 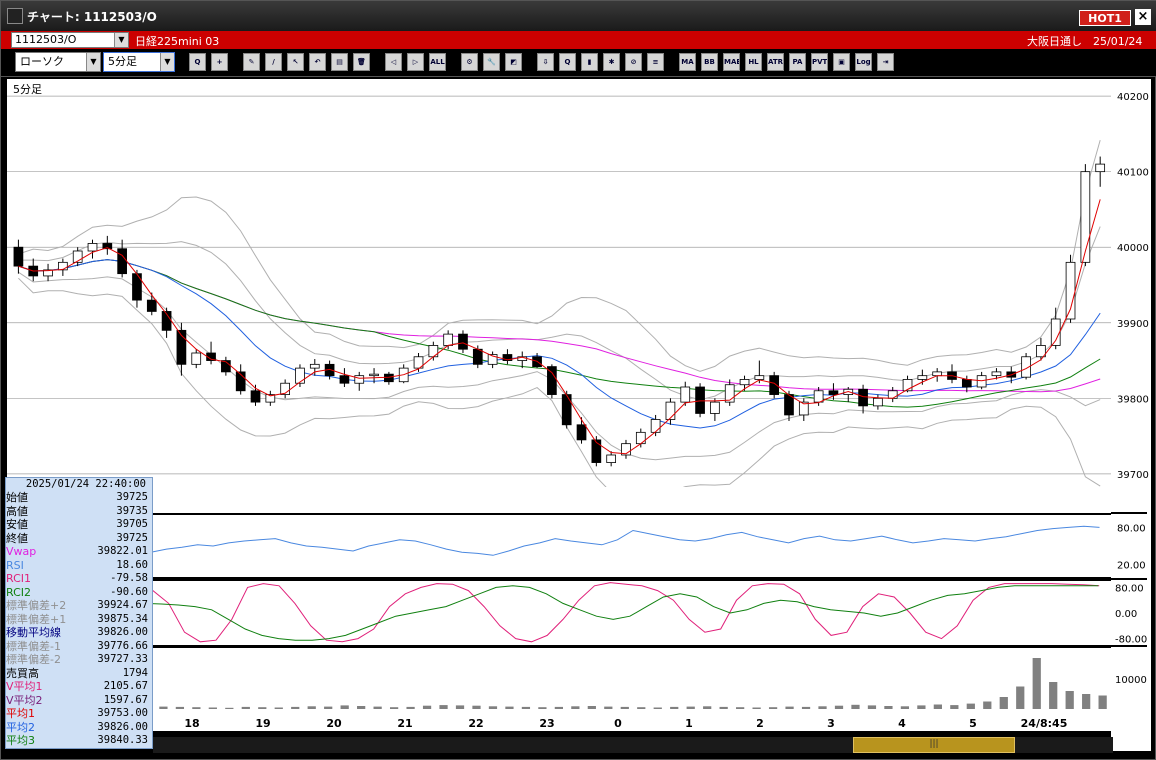 I want to click on undo-icon: ↶, so click(x=317, y=62).